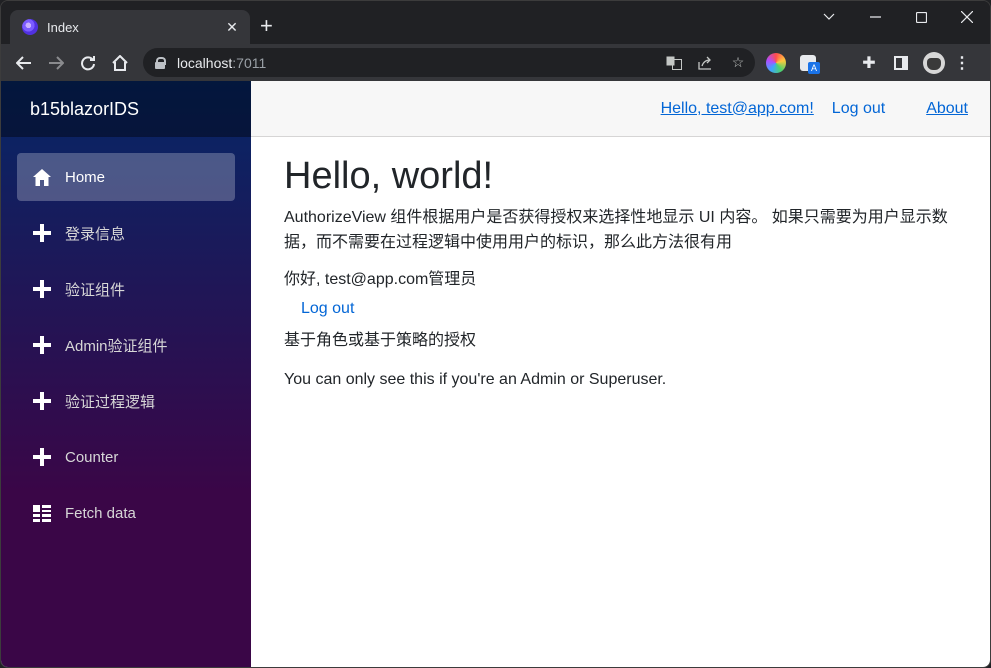 This screenshot has height=668, width=991. Describe the element at coordinates (674, 63) in the screenshot. I see `translate-page-icon` at that location.